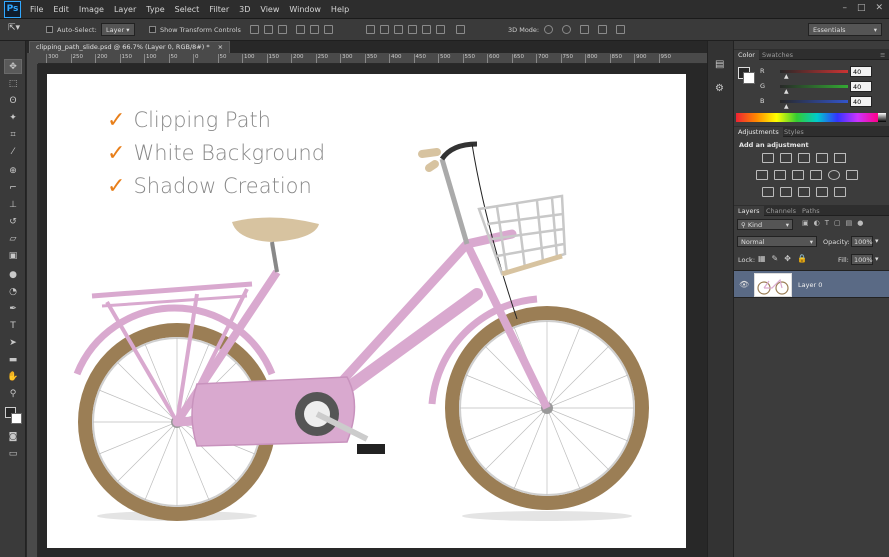 This screenshot has height=557, width=889. Describe the element at coordinates (811, 211) in the screenshot. I see `tab-paths: Paths` at that location.